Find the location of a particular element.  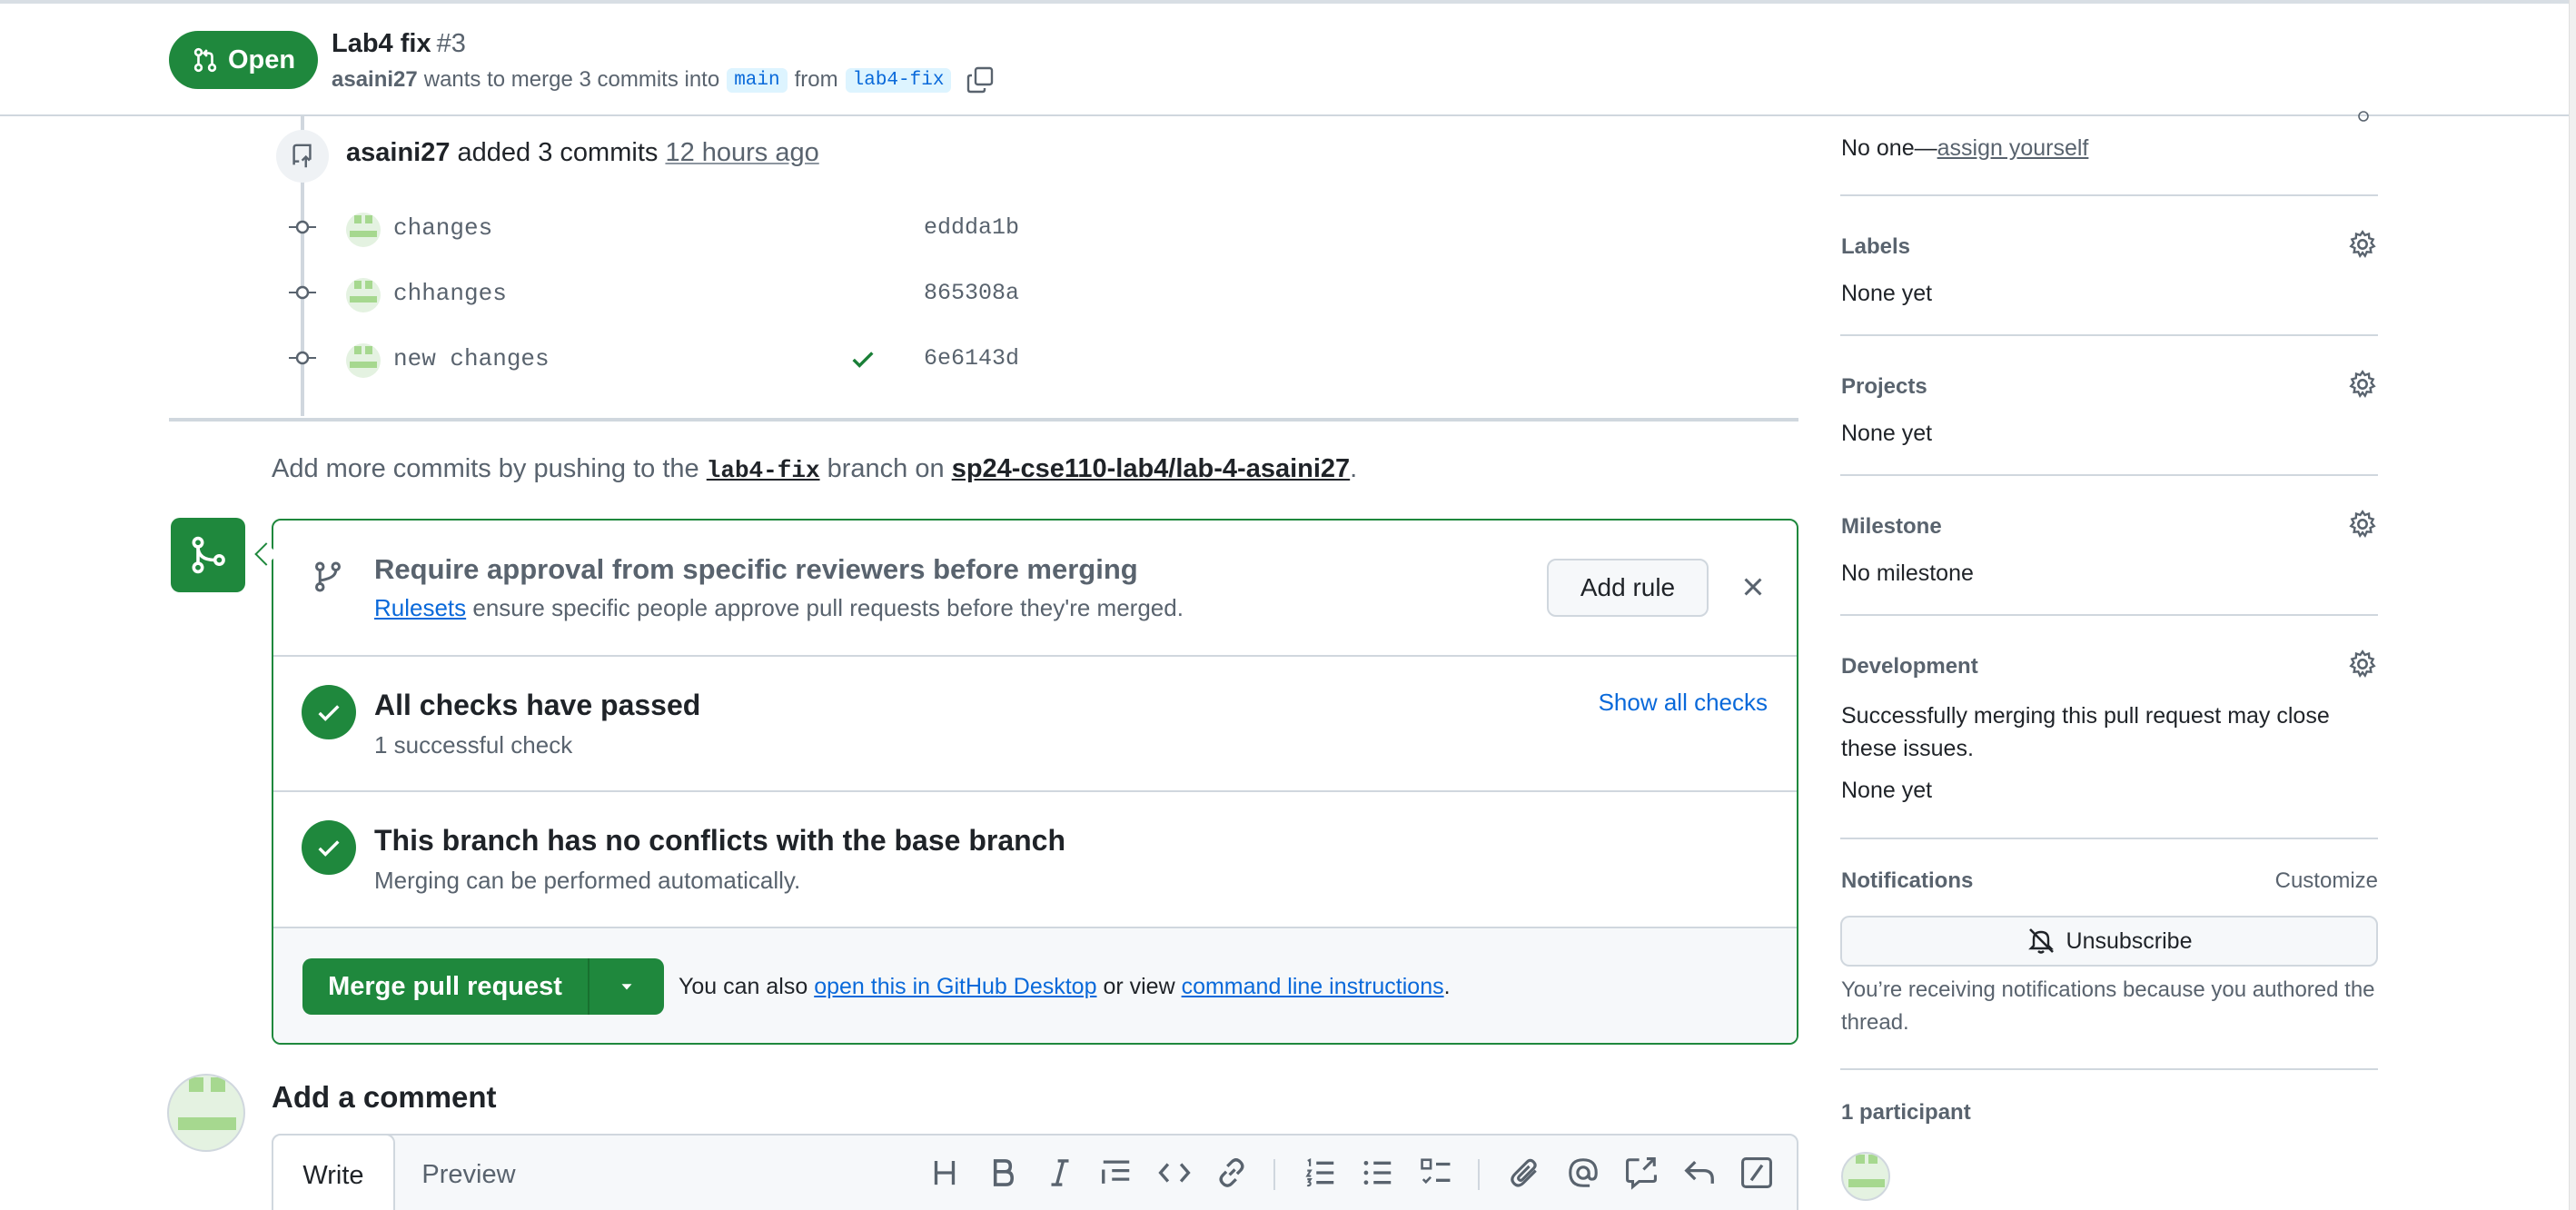

checks-subtitle: 1 successful check is located at coordinates (473, 745).